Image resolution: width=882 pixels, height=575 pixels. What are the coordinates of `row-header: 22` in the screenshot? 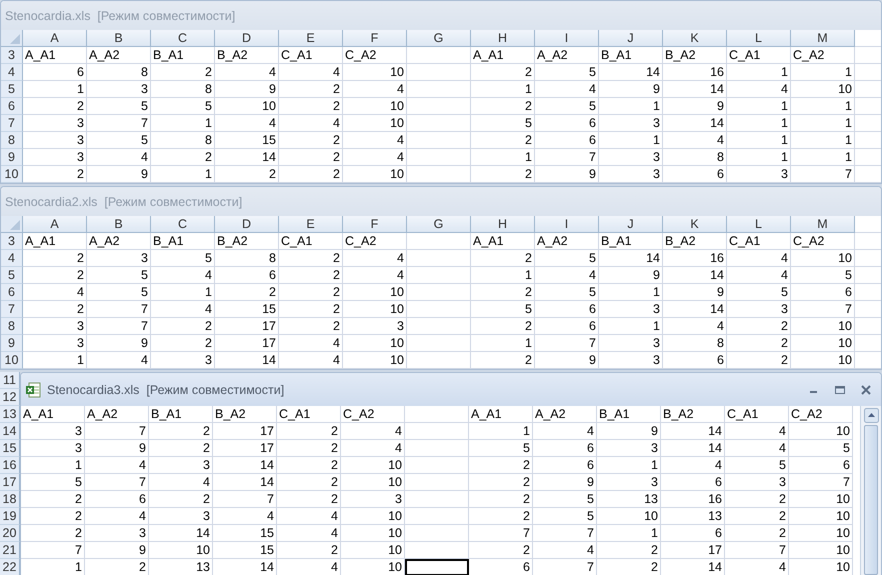 It's located at (10, 567).